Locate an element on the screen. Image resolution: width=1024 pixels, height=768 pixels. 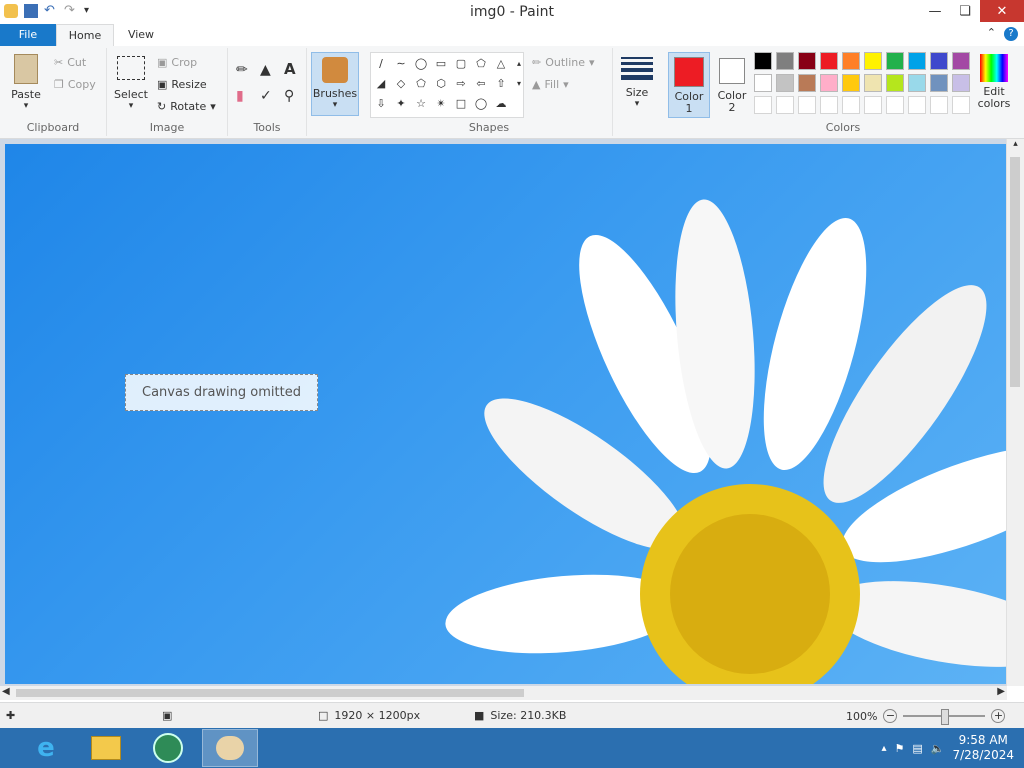
cloud-callout-icon: ☁ is located at coordinates (501, 103).